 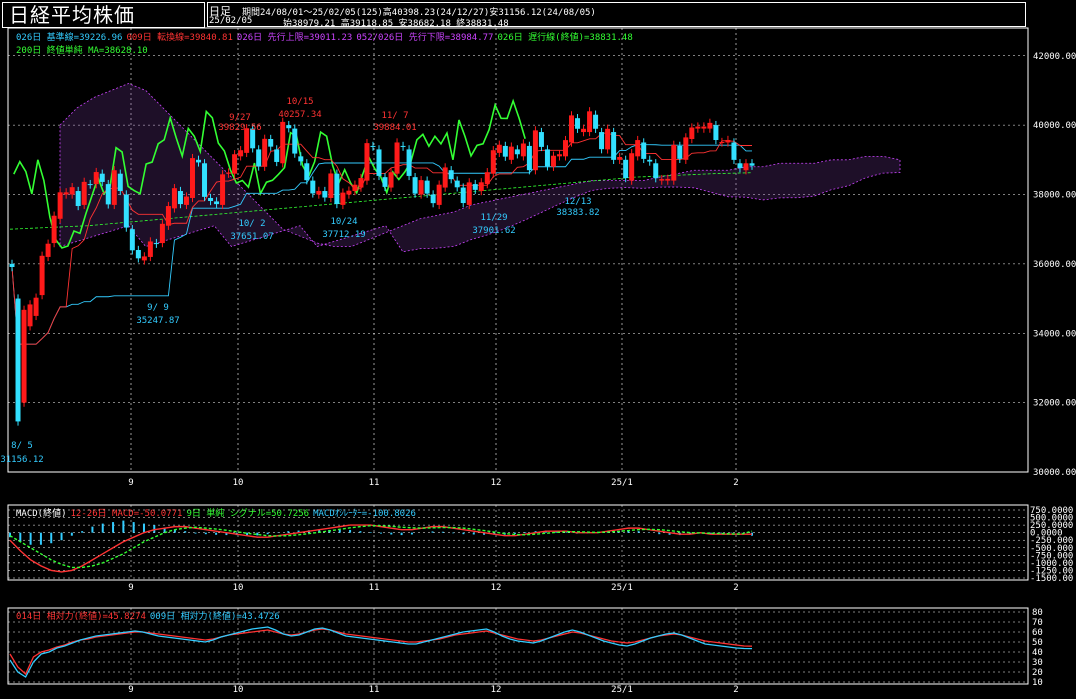 I want to click on annotation-value: 37901.62, so click(x=493, y=231).